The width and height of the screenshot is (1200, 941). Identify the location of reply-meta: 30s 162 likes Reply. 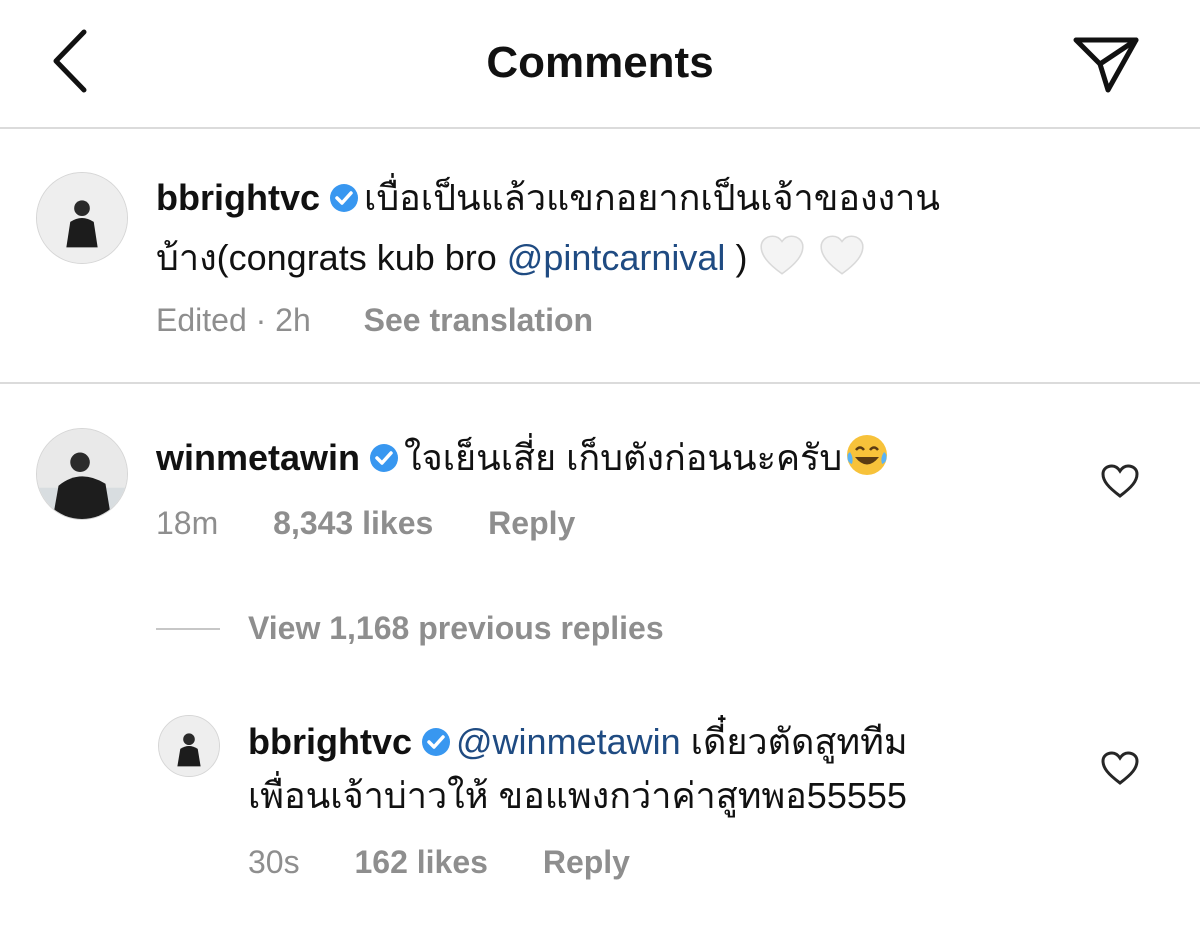
(439, 862).